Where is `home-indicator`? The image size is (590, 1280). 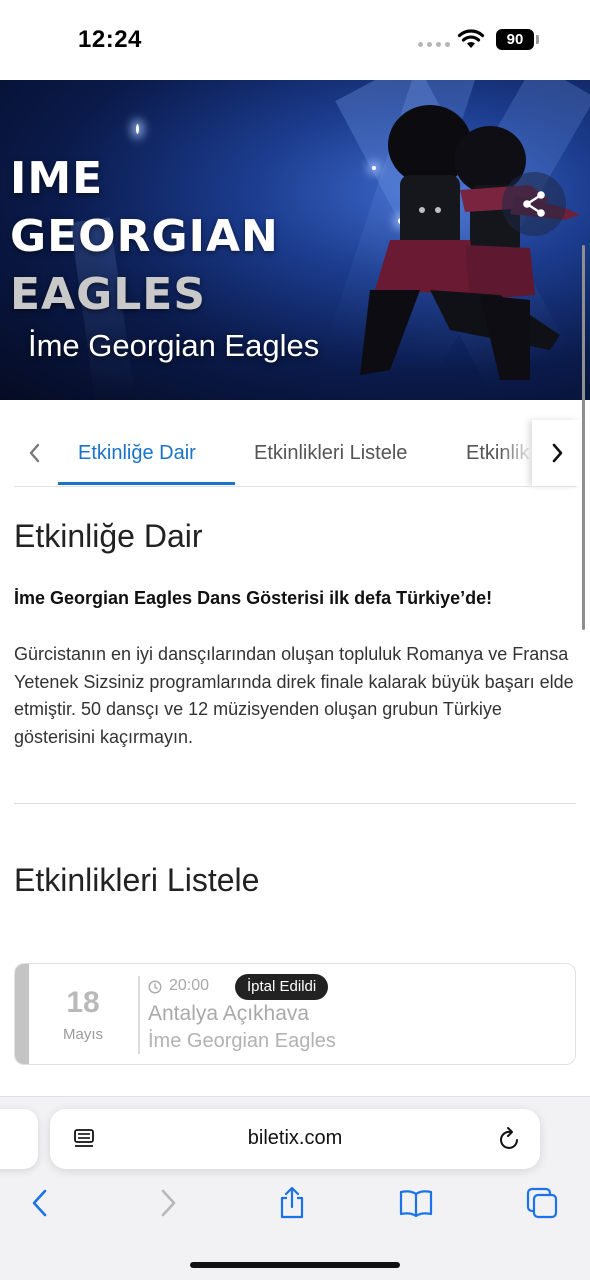
home-indicator is located at coordinates (295, 1265).